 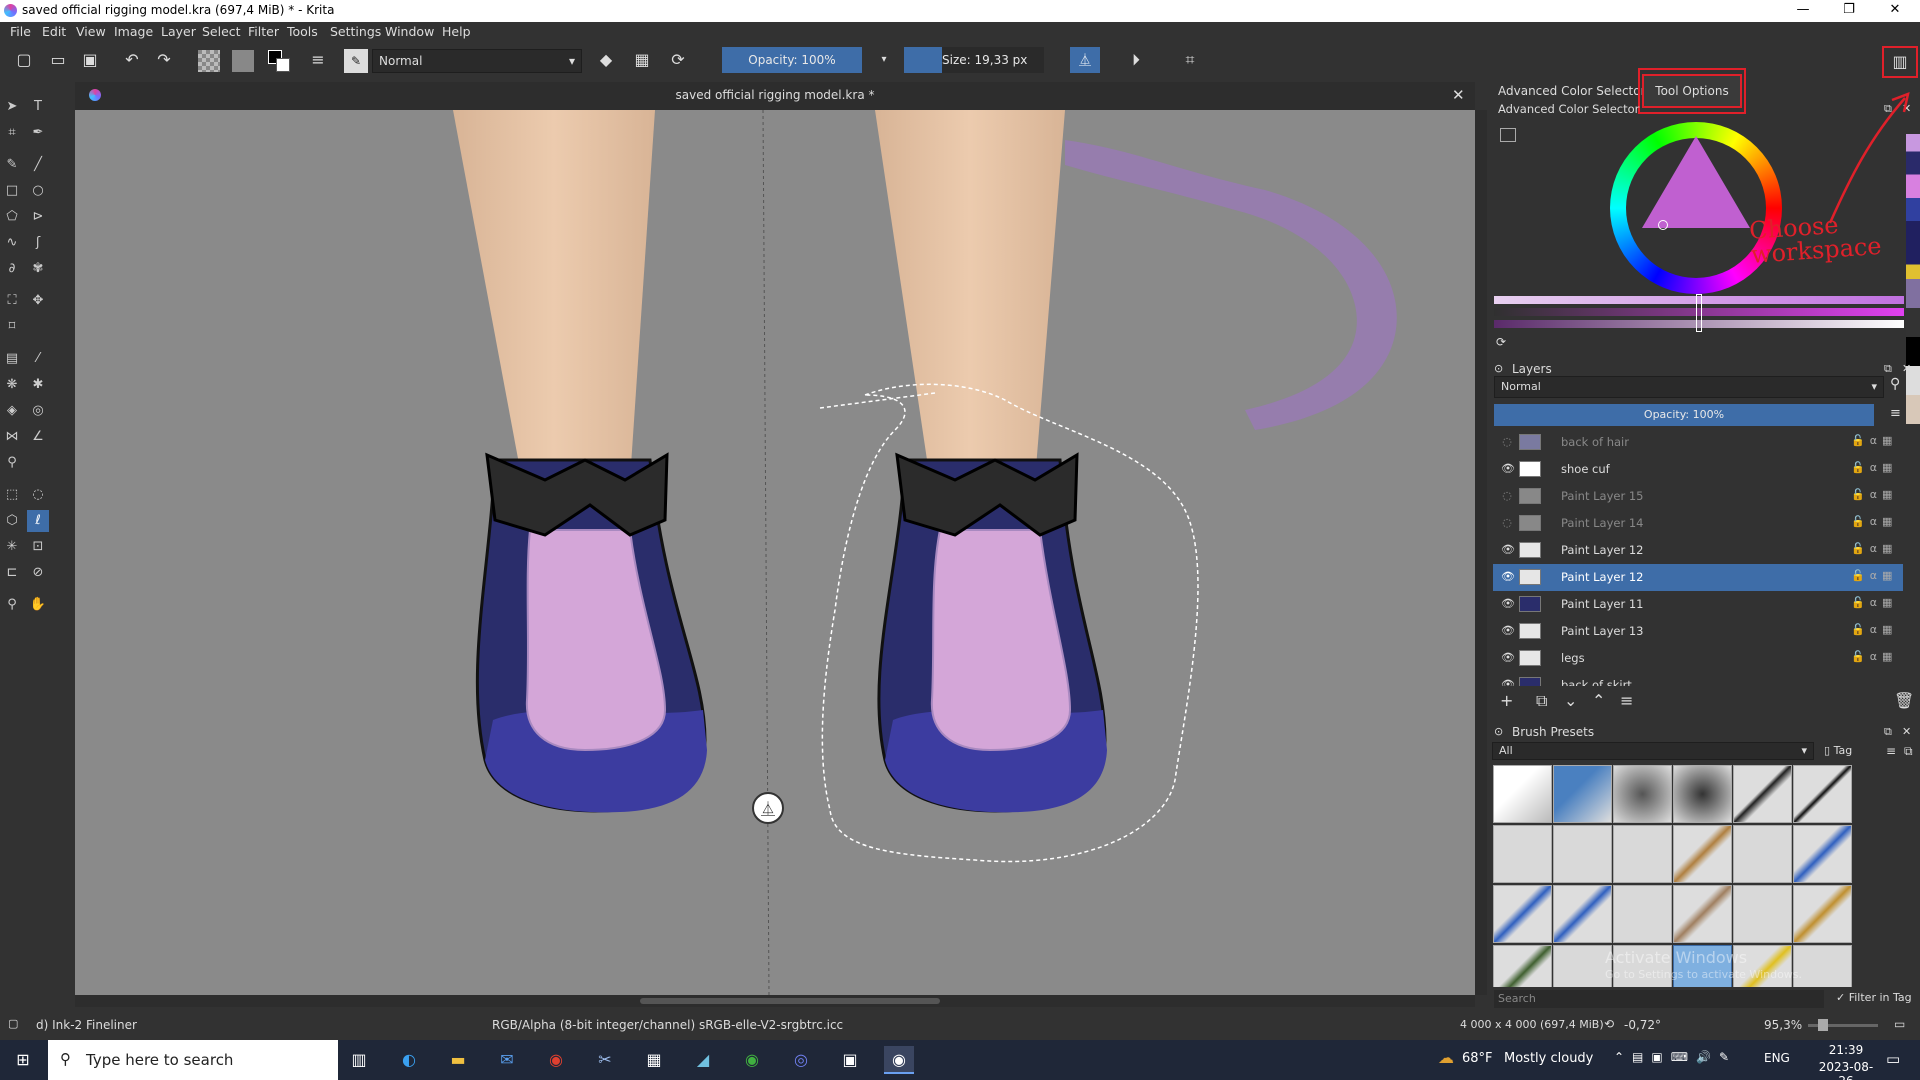 What do you see at coordinates (356, 61) in the screenshot?
I see `brush-preset-icon: ✎` at bounding box center [356, 61].